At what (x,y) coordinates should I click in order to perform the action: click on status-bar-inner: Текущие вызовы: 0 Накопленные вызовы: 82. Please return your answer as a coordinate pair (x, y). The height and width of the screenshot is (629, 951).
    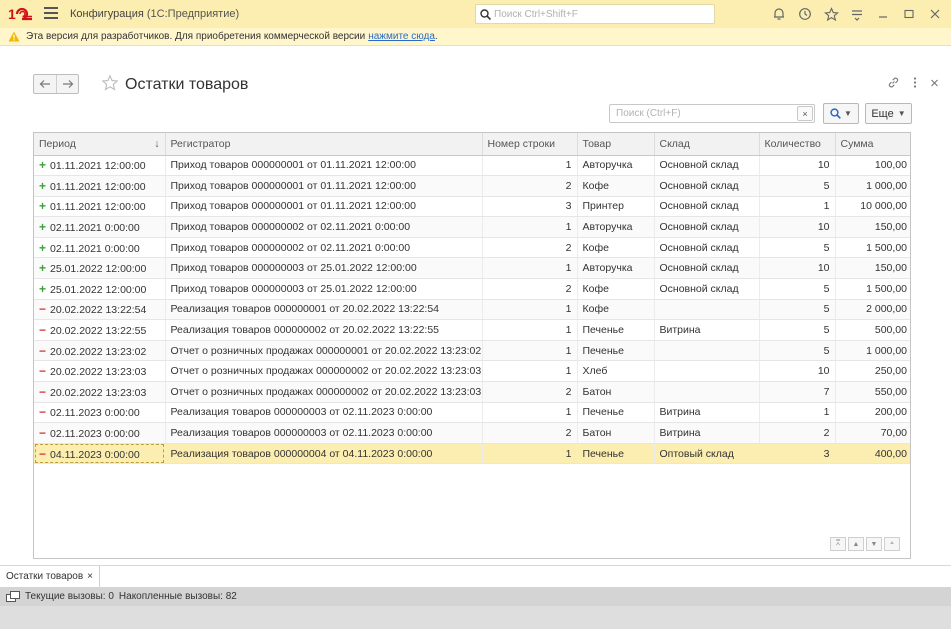
    Looking at the image, I should click on (475, 596).